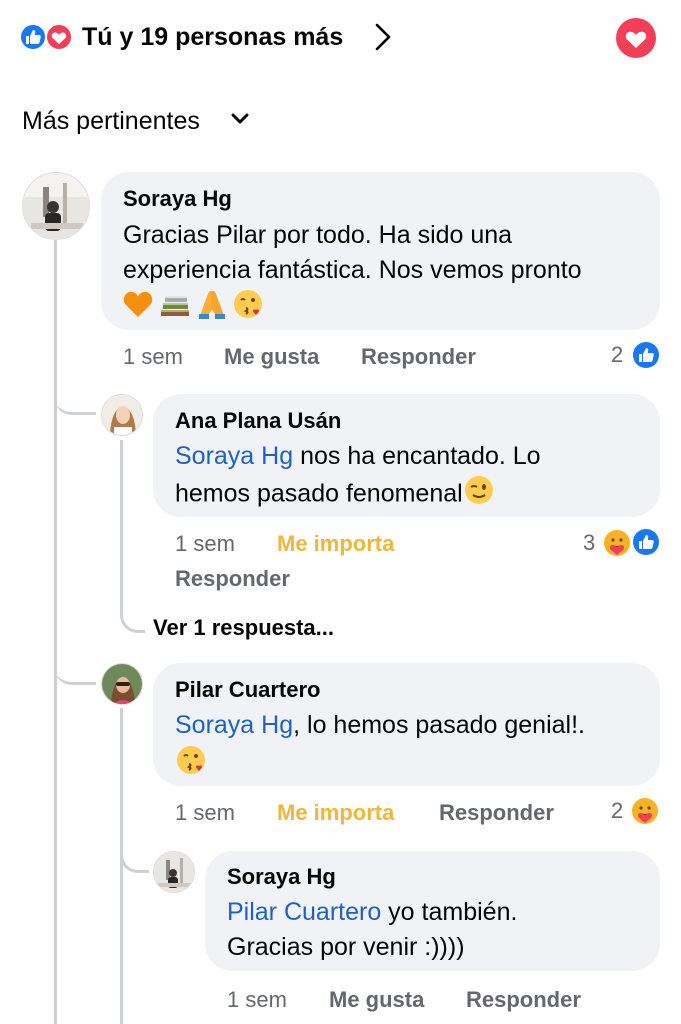  I want to click on chevron-down-icon, so click(240, 119).